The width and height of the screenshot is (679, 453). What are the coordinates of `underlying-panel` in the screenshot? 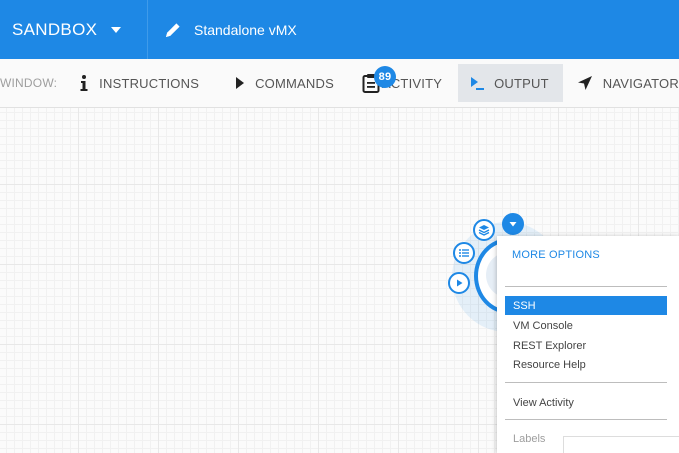 It's located at (621, 444).